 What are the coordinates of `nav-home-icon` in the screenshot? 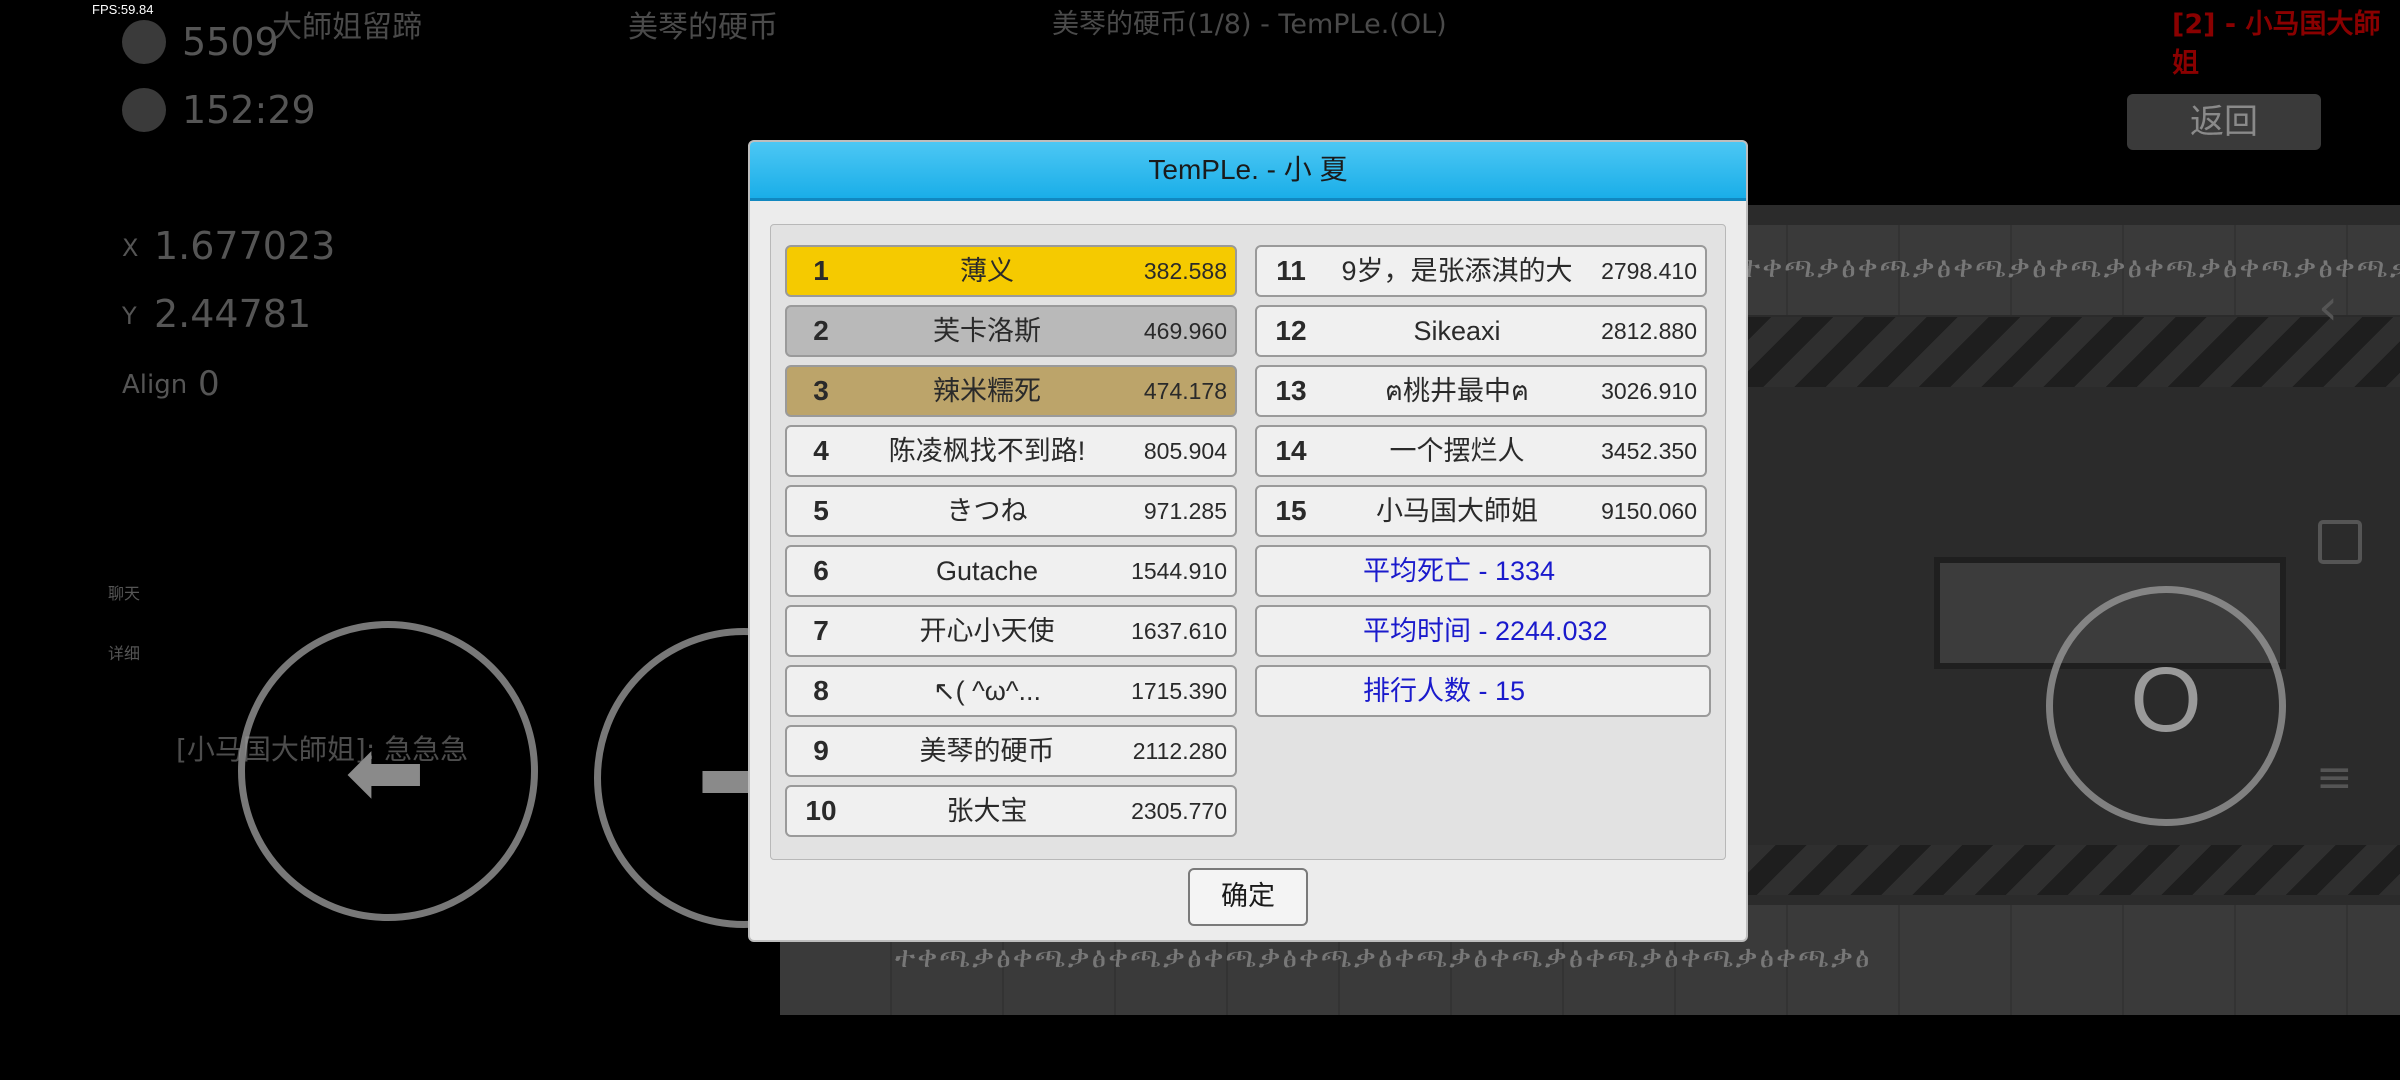 It's located at (2340, 542).